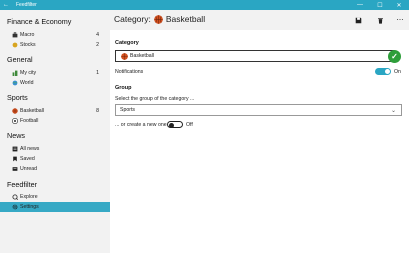 The image size is (409, 253). Describe the element at coordinates (29, 169) in the screenshot. I see `sidebar-item-label: Unread` at that location.